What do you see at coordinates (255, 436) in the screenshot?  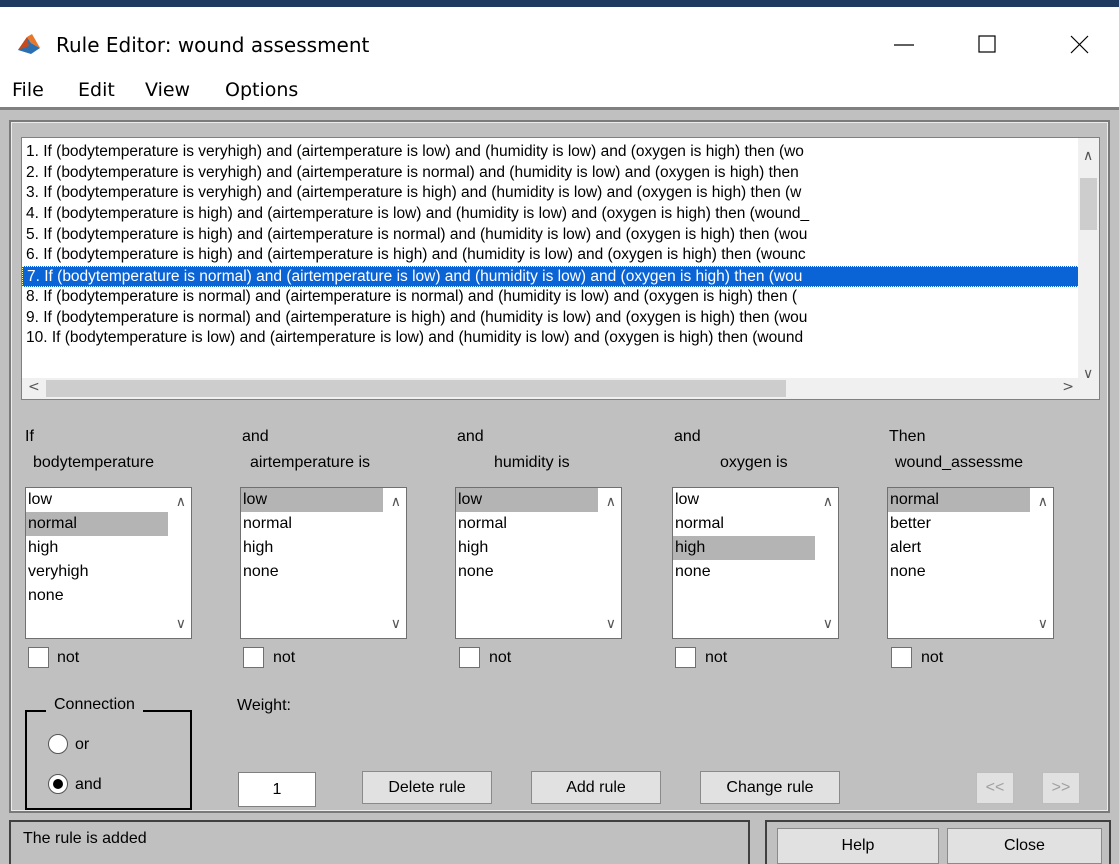 I see `col-airtemperature-prefix: and` at bounding box center [255, 436].